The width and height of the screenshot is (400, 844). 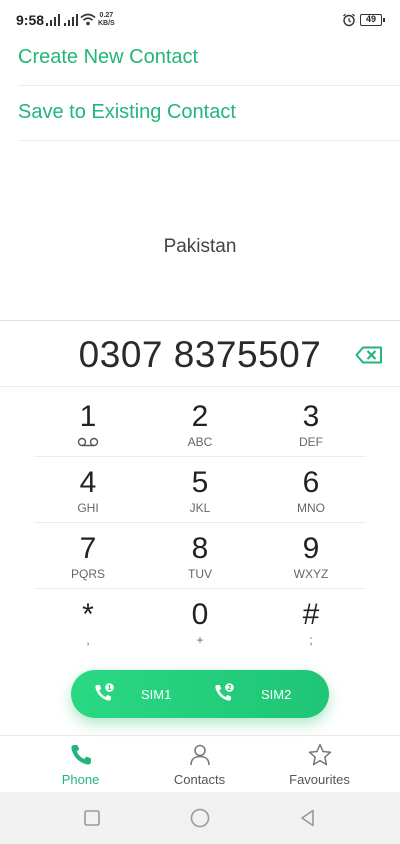 I want to click on status-bar: 9:58 0.27 KB/S 49, so click(x=200, y=20).